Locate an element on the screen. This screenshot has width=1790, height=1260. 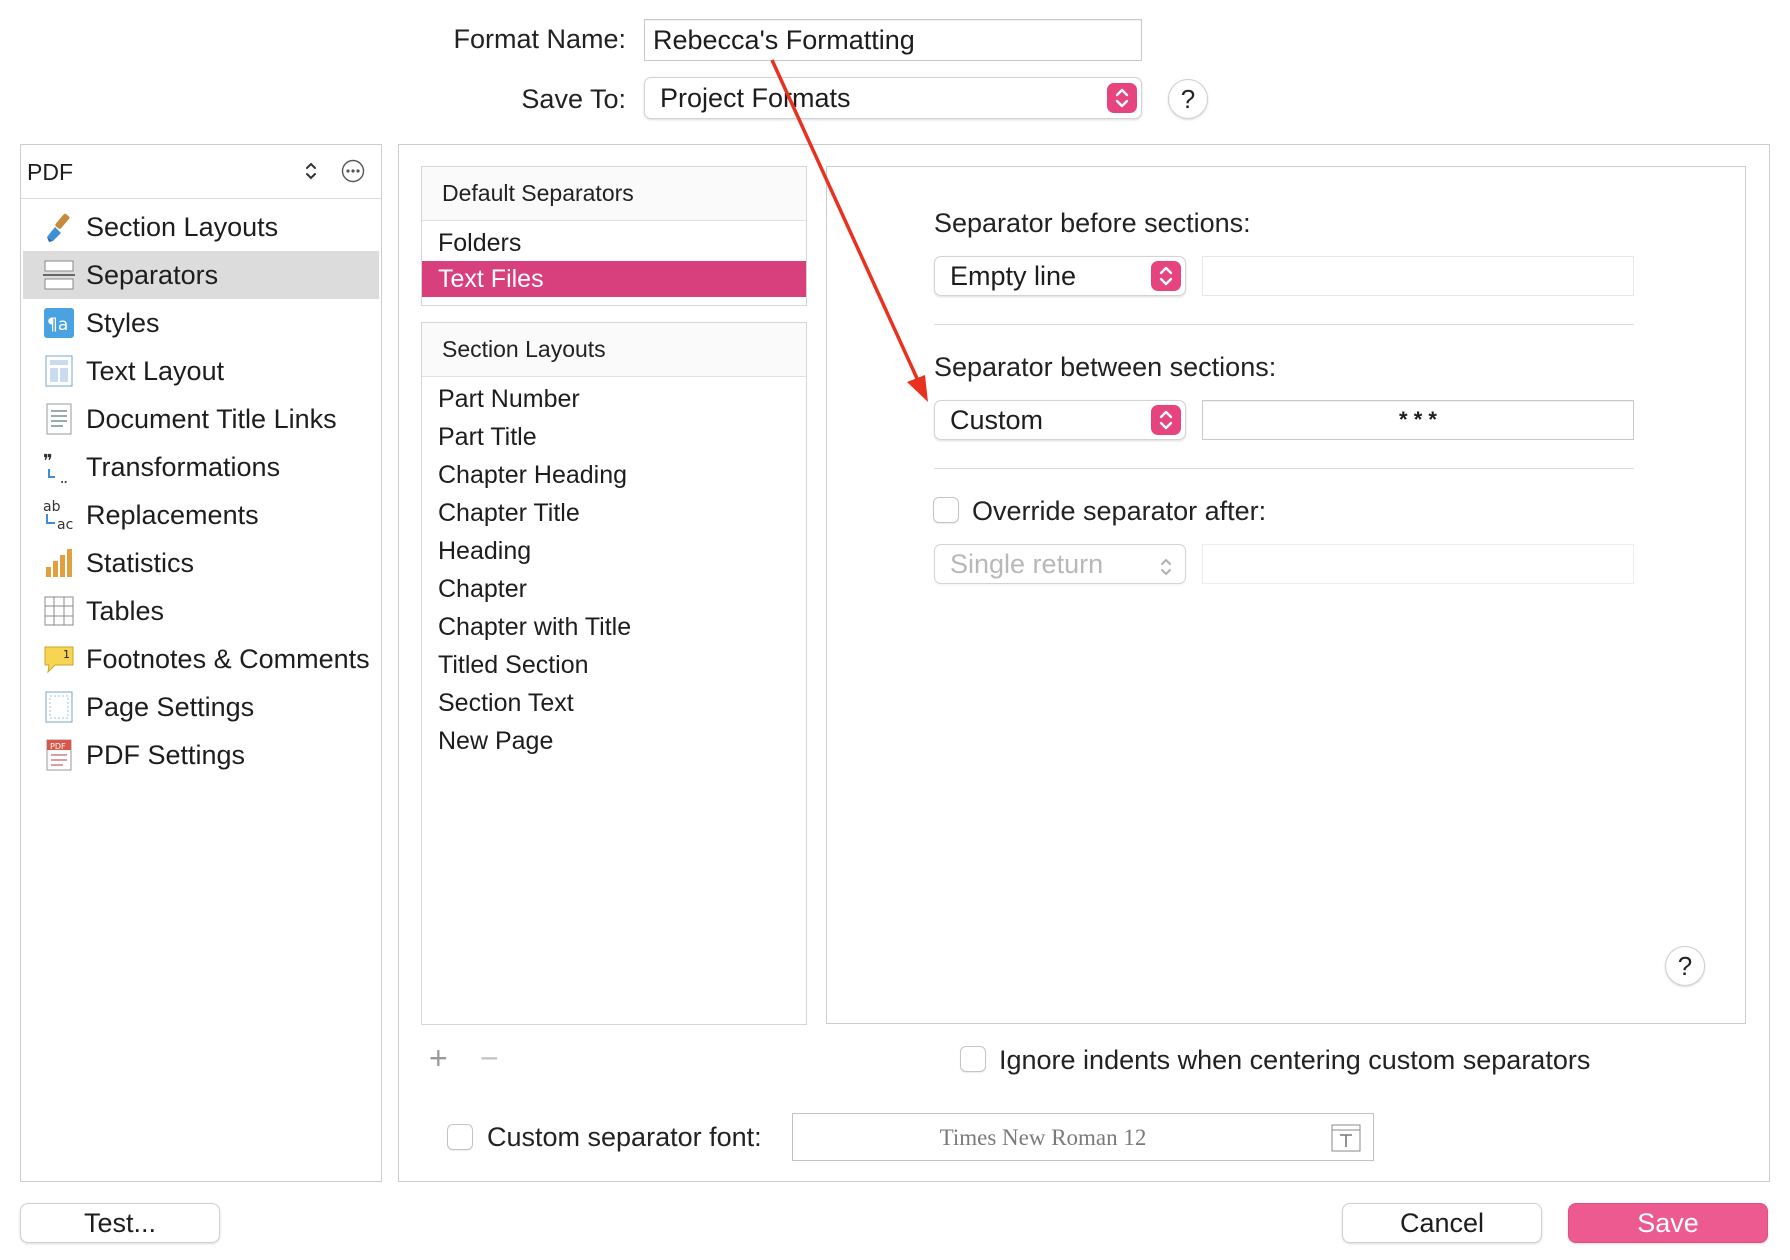
separator-before-text is located at coordinates (1418, 276).